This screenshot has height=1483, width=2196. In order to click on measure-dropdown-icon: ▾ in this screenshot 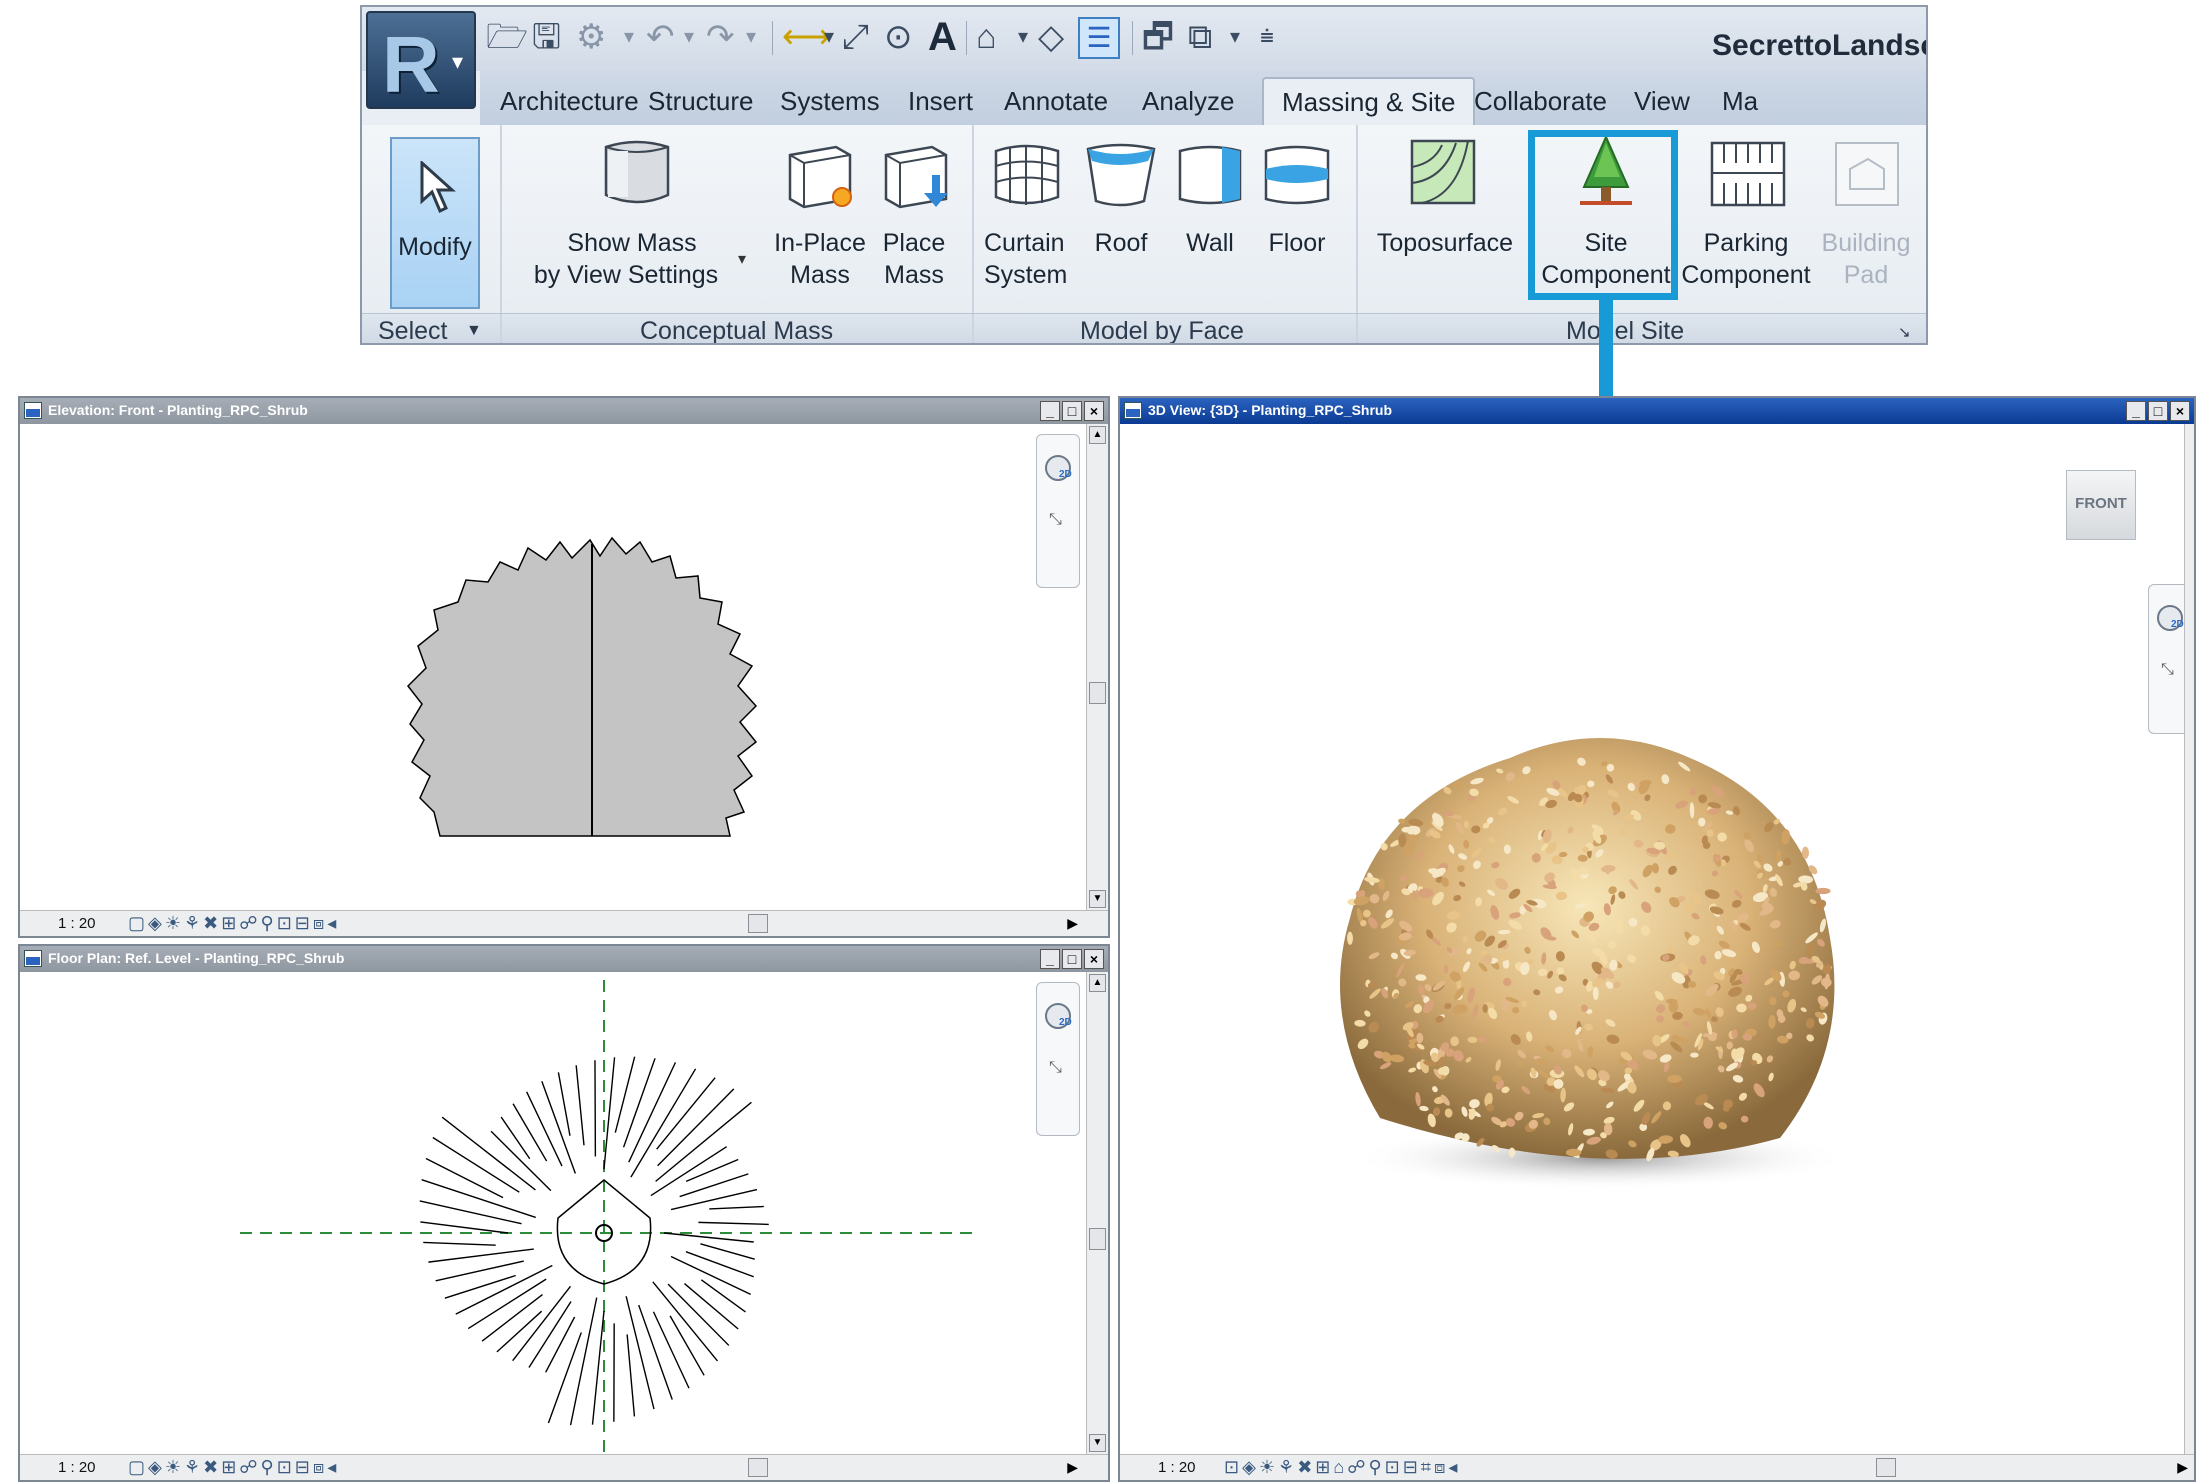, I will do `click(829, 37)`.